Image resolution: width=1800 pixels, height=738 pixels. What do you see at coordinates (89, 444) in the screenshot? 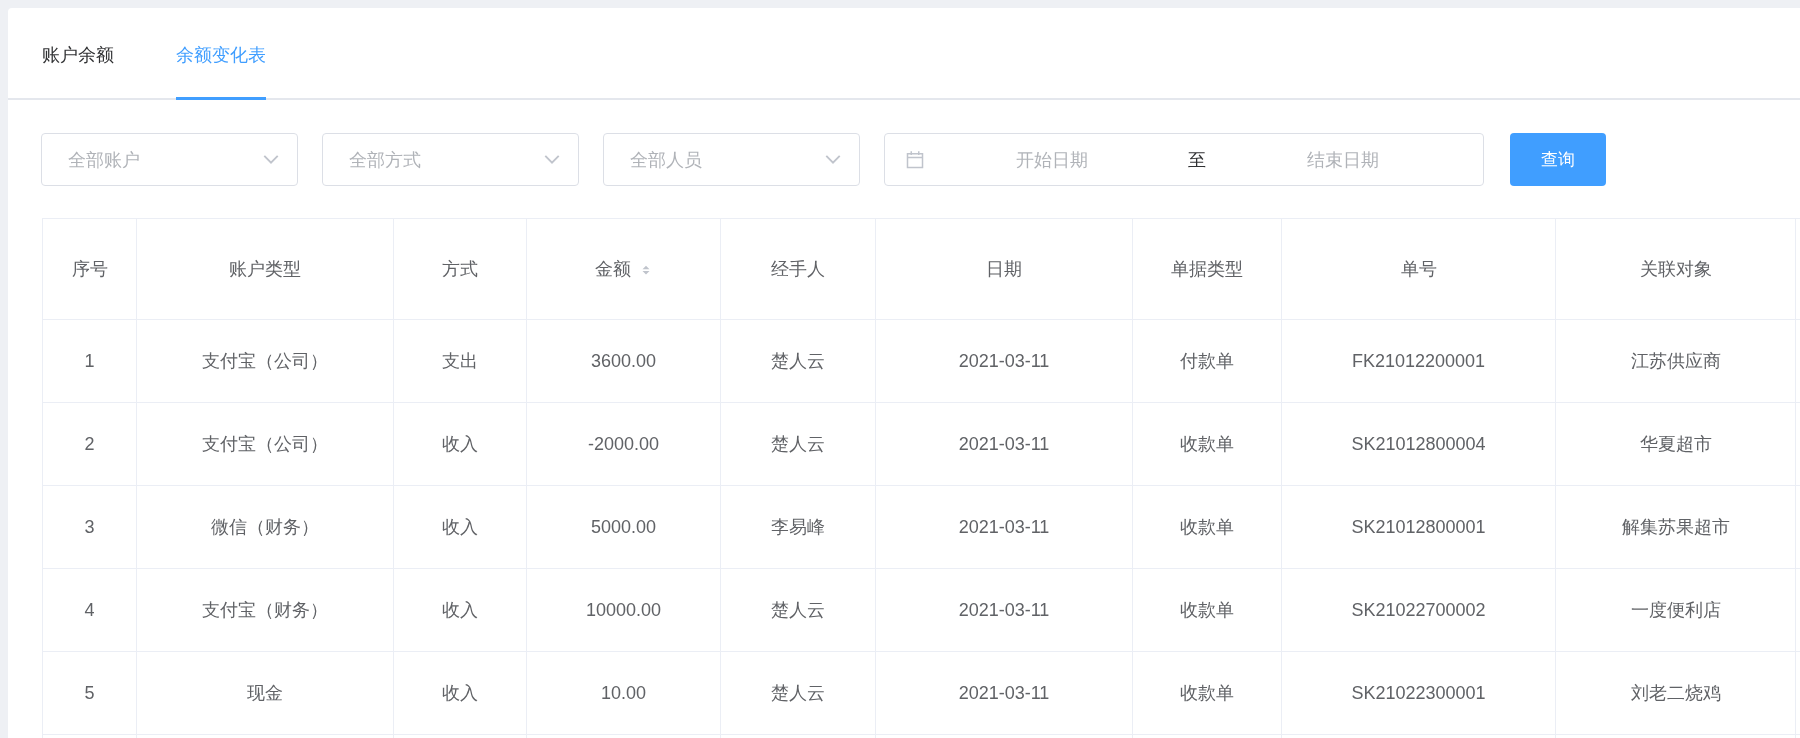
I see `table-cell: 2` at bounding box center [89, 444].